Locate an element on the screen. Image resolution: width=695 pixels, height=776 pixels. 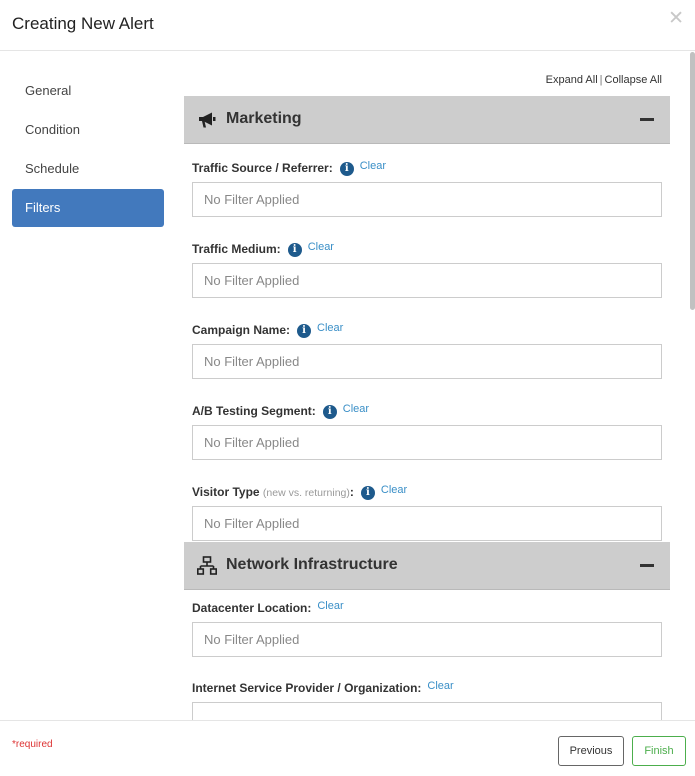
modal-footer: *required Previous Finish is located at coordinates (347, 748).